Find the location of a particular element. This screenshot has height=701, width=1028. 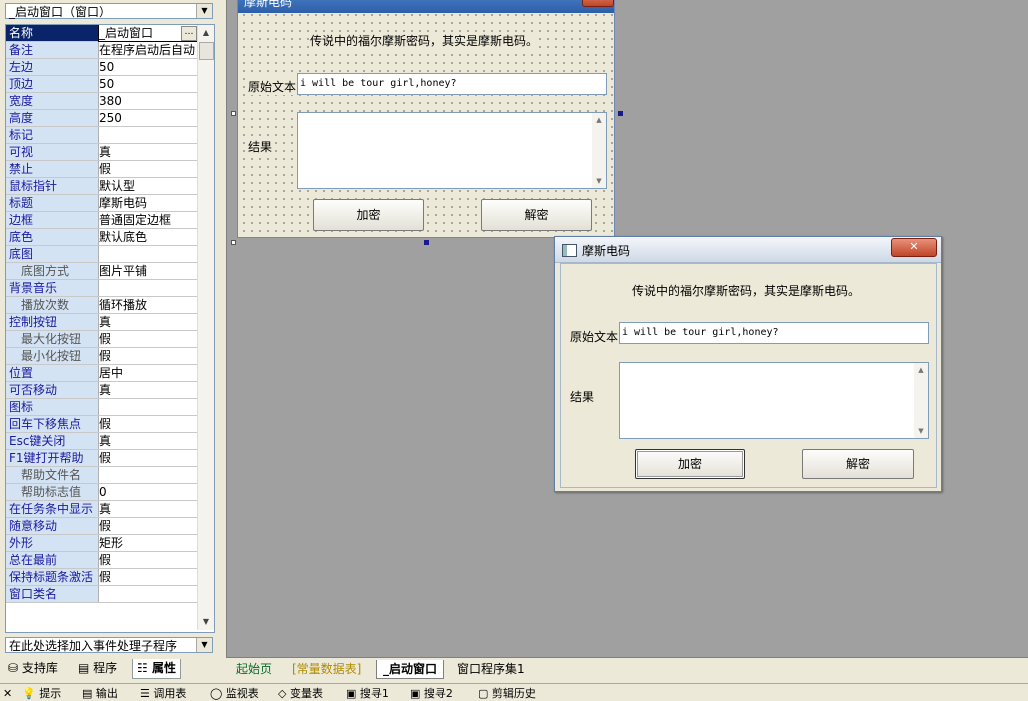

result-label: 结果 is located at coordinates (260, 146).